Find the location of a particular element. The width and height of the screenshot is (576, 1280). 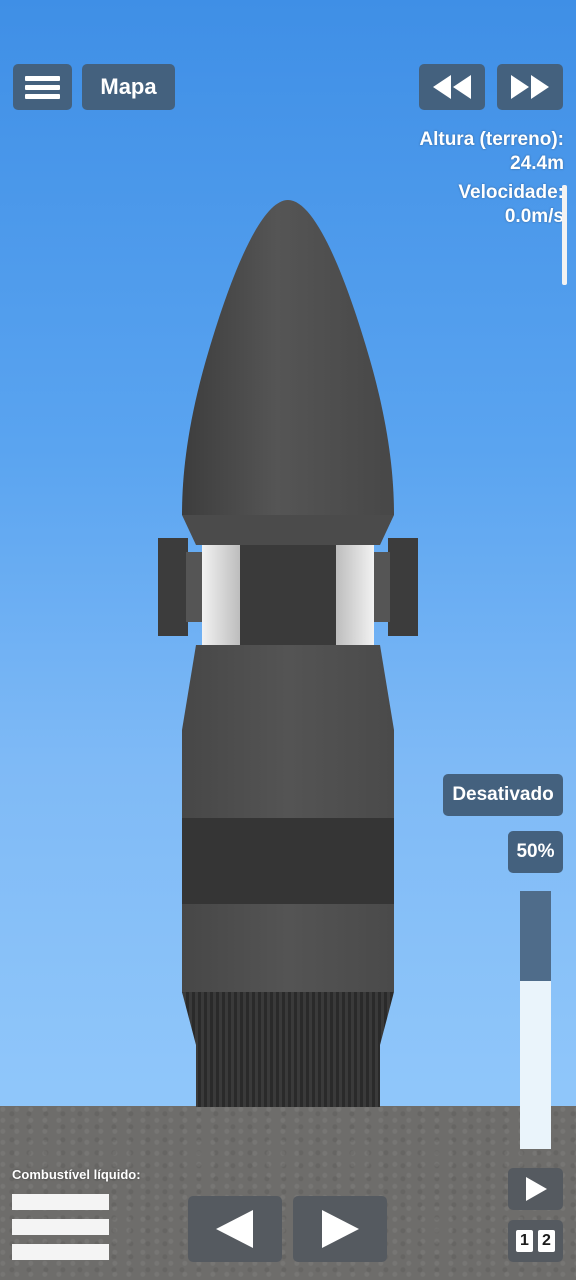

triangle-right-icon is located at coordinates (340, 1229).